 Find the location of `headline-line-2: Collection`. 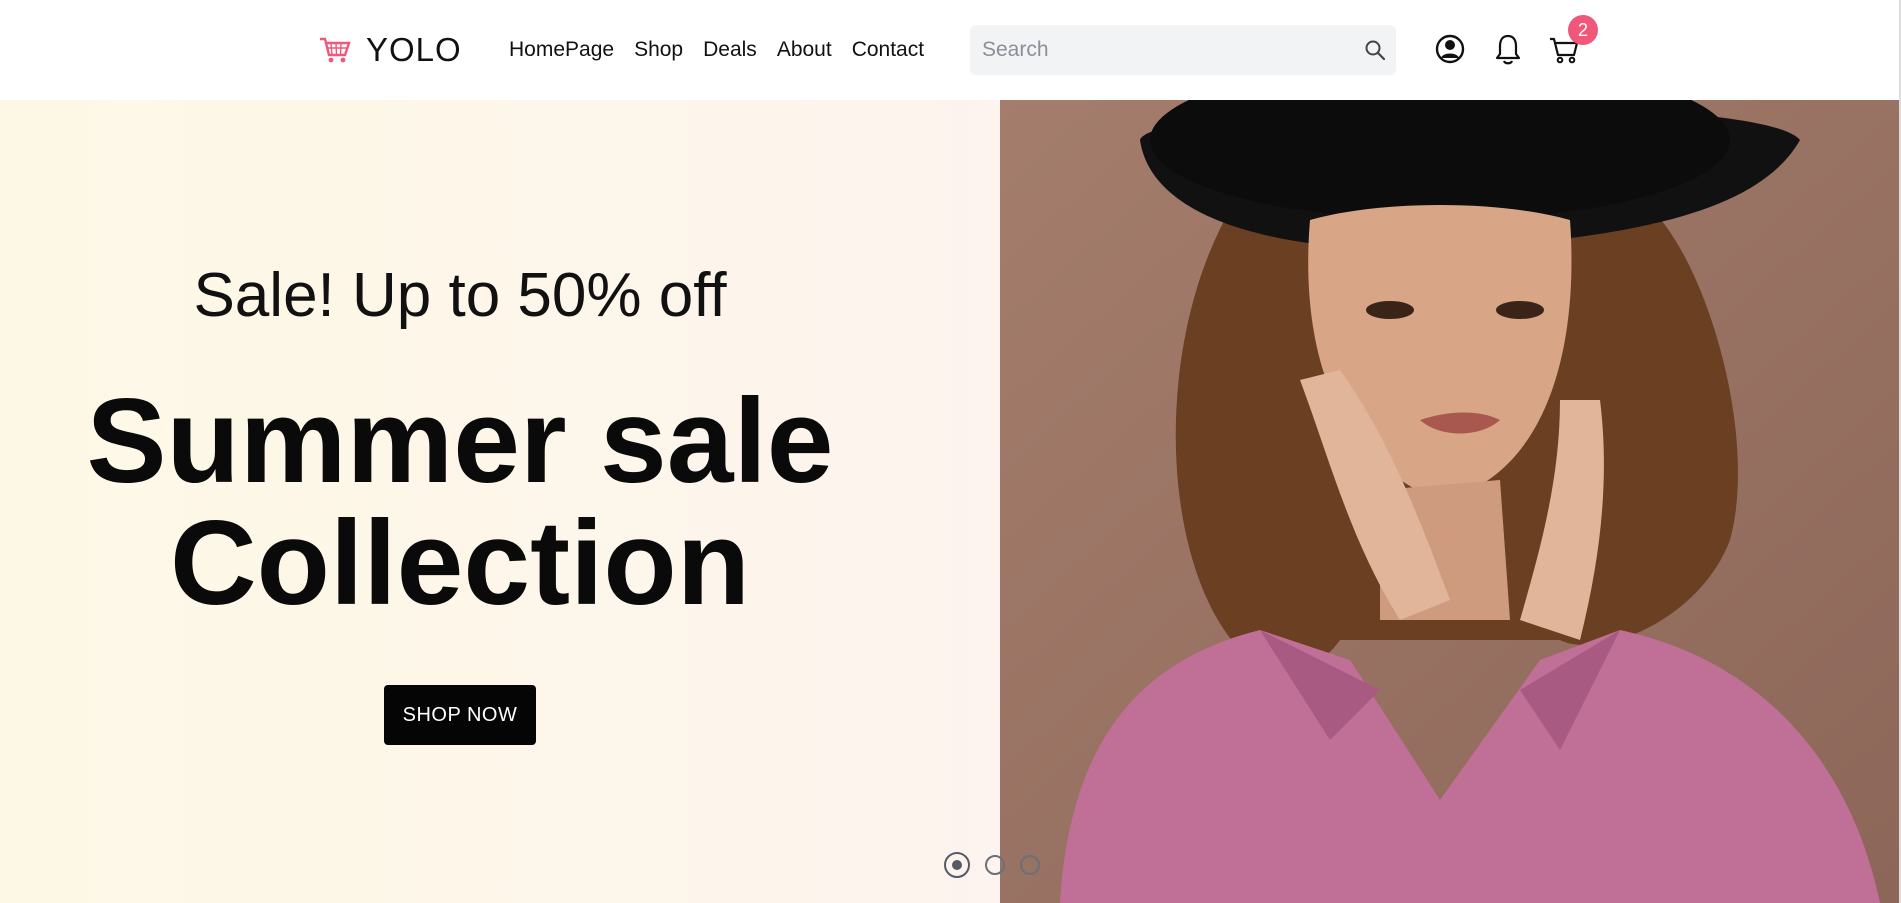

headline-line-2: Collection is located at coordinates (460, 563).